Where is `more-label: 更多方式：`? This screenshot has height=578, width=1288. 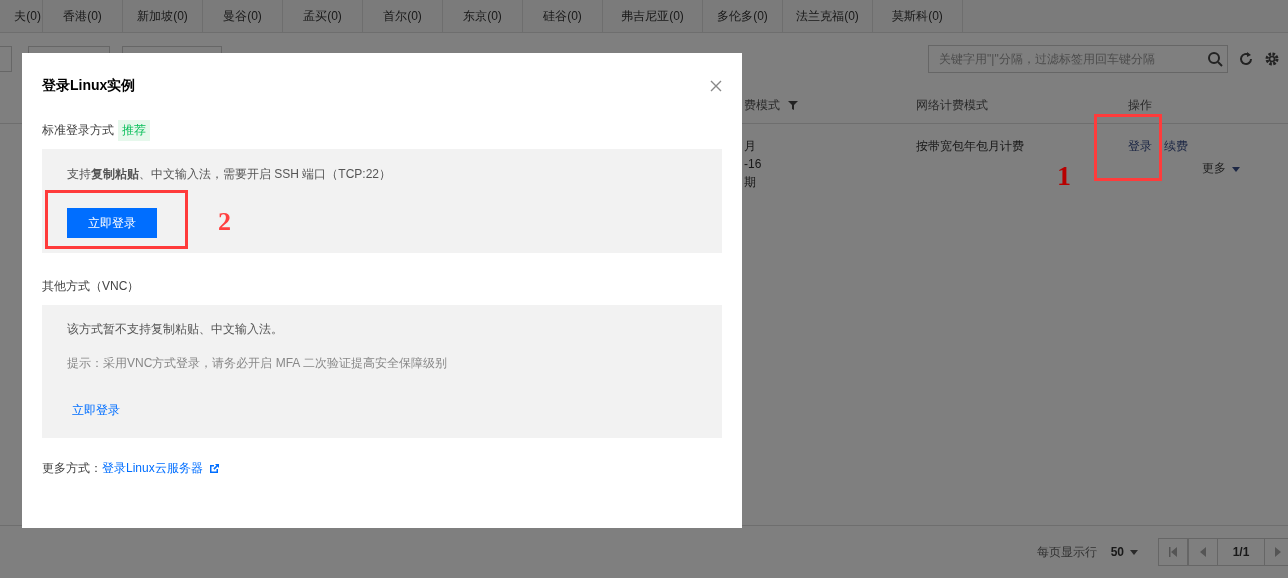 more-label: 更多方式： is located at coordinates (72, 468).